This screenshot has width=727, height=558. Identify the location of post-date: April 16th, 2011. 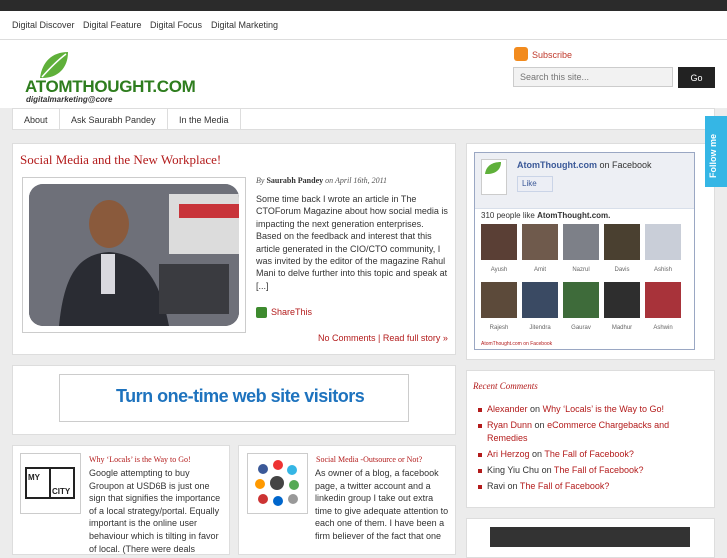
(361, 180).